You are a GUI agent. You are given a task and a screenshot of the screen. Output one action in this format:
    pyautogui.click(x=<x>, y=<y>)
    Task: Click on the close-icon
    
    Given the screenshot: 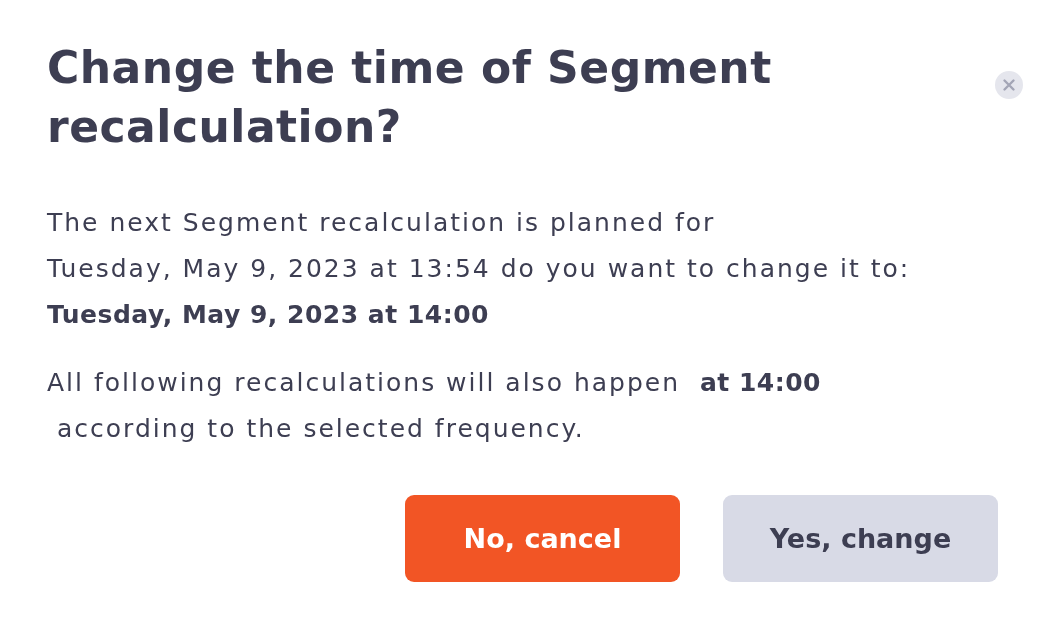 What is the action you would take?
    pyautogui.click(x=1009, y=85)
    